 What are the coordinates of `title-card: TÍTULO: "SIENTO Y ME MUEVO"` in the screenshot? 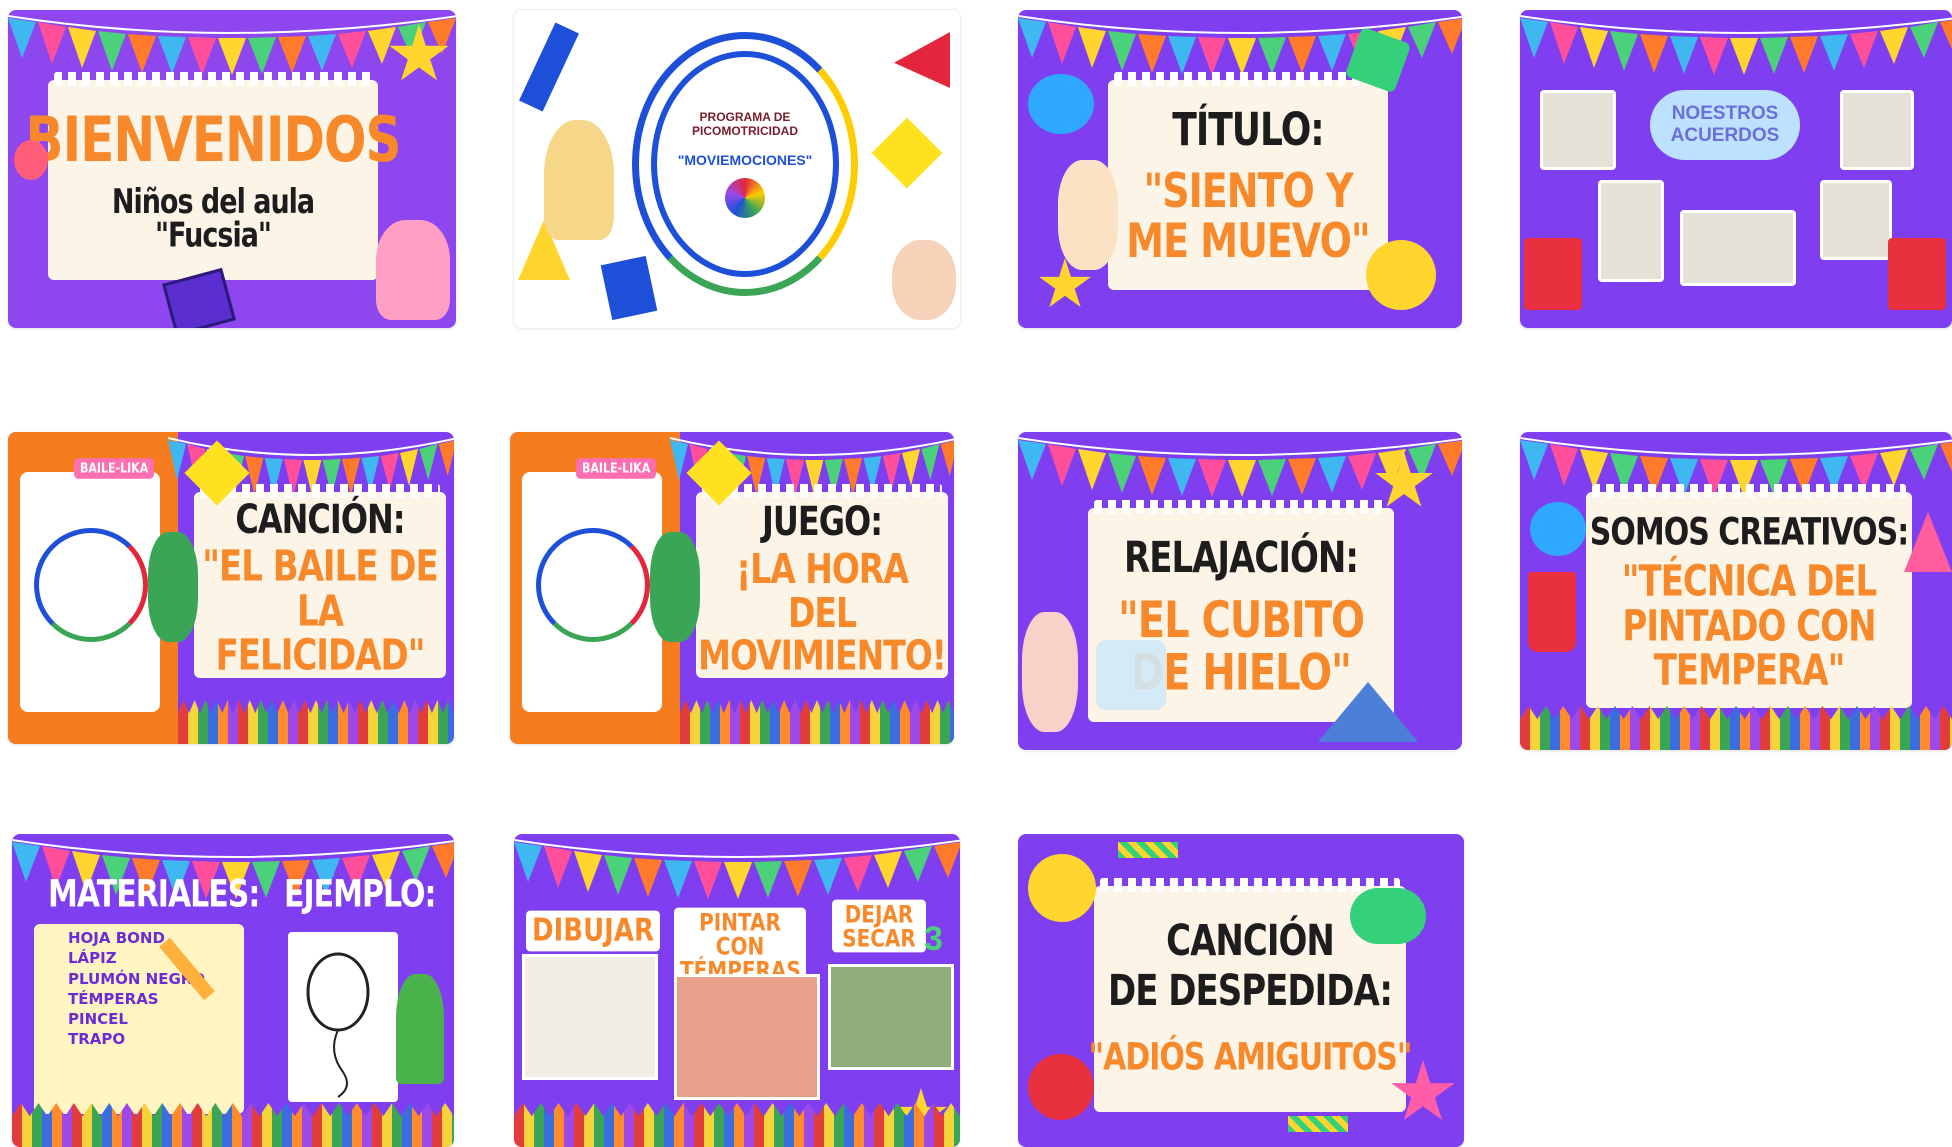 It's located at (1248, 181).